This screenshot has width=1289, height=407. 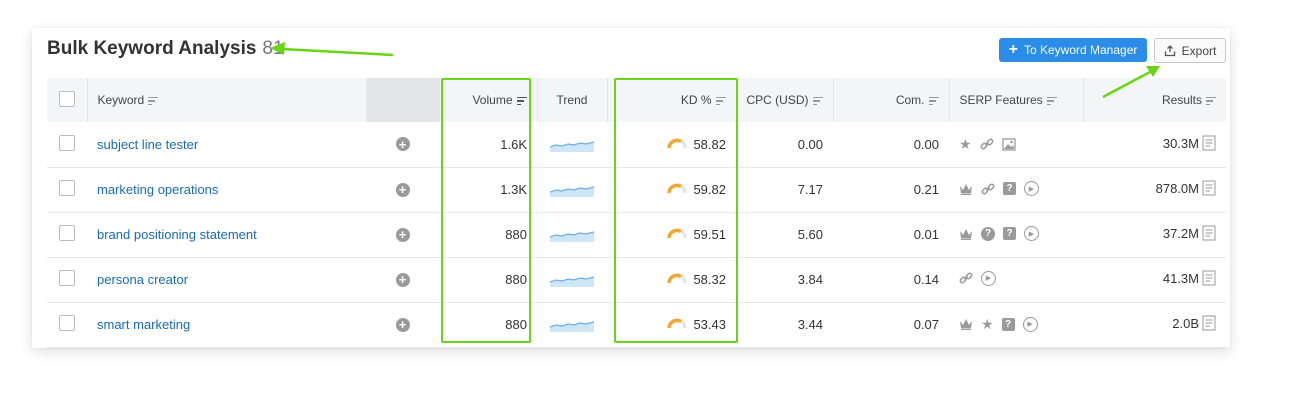 What do you see at coordinates (1154, 100) in the screenshot?
I see `col-results: Results` at bounding box center [1154, 100].